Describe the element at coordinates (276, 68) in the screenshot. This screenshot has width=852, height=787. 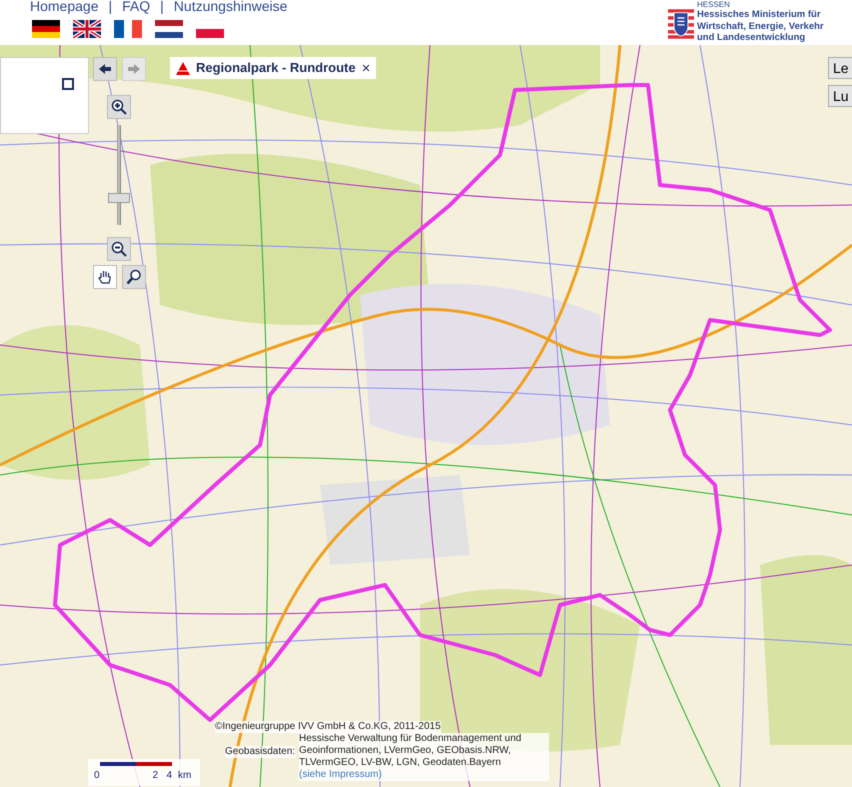
I see `layer-tab-title: Regionalpark - Rundroute` at that location.